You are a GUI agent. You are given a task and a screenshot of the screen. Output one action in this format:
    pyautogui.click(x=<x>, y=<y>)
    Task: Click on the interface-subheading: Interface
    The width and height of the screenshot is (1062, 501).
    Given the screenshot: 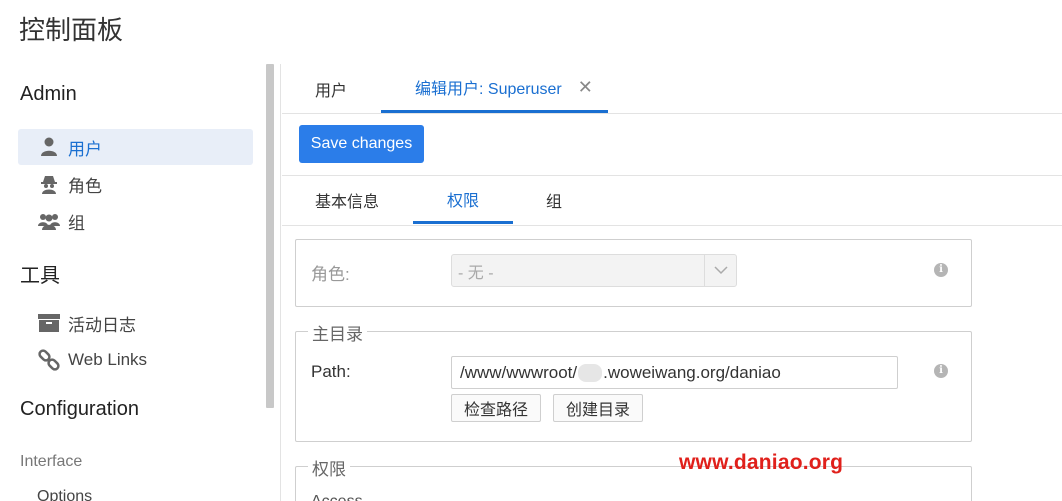 What is the action you would take?
    pyautogui.click(x=51, y=461)
    